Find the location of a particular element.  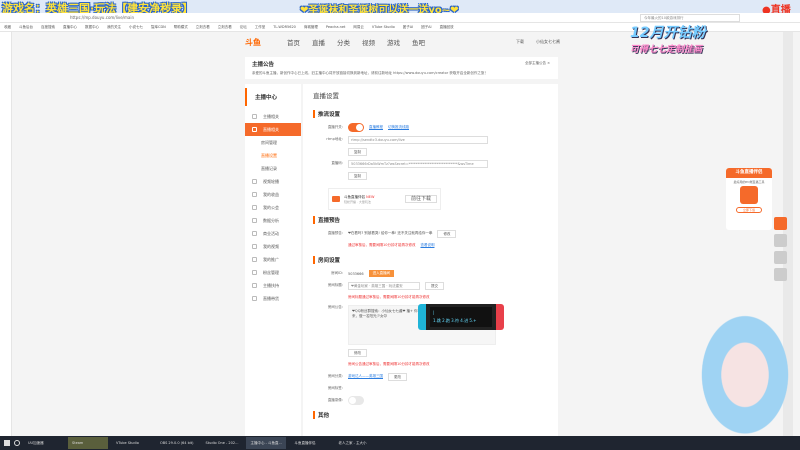

bookmark-item: Peacha.net is located at coordinates (335, 27).